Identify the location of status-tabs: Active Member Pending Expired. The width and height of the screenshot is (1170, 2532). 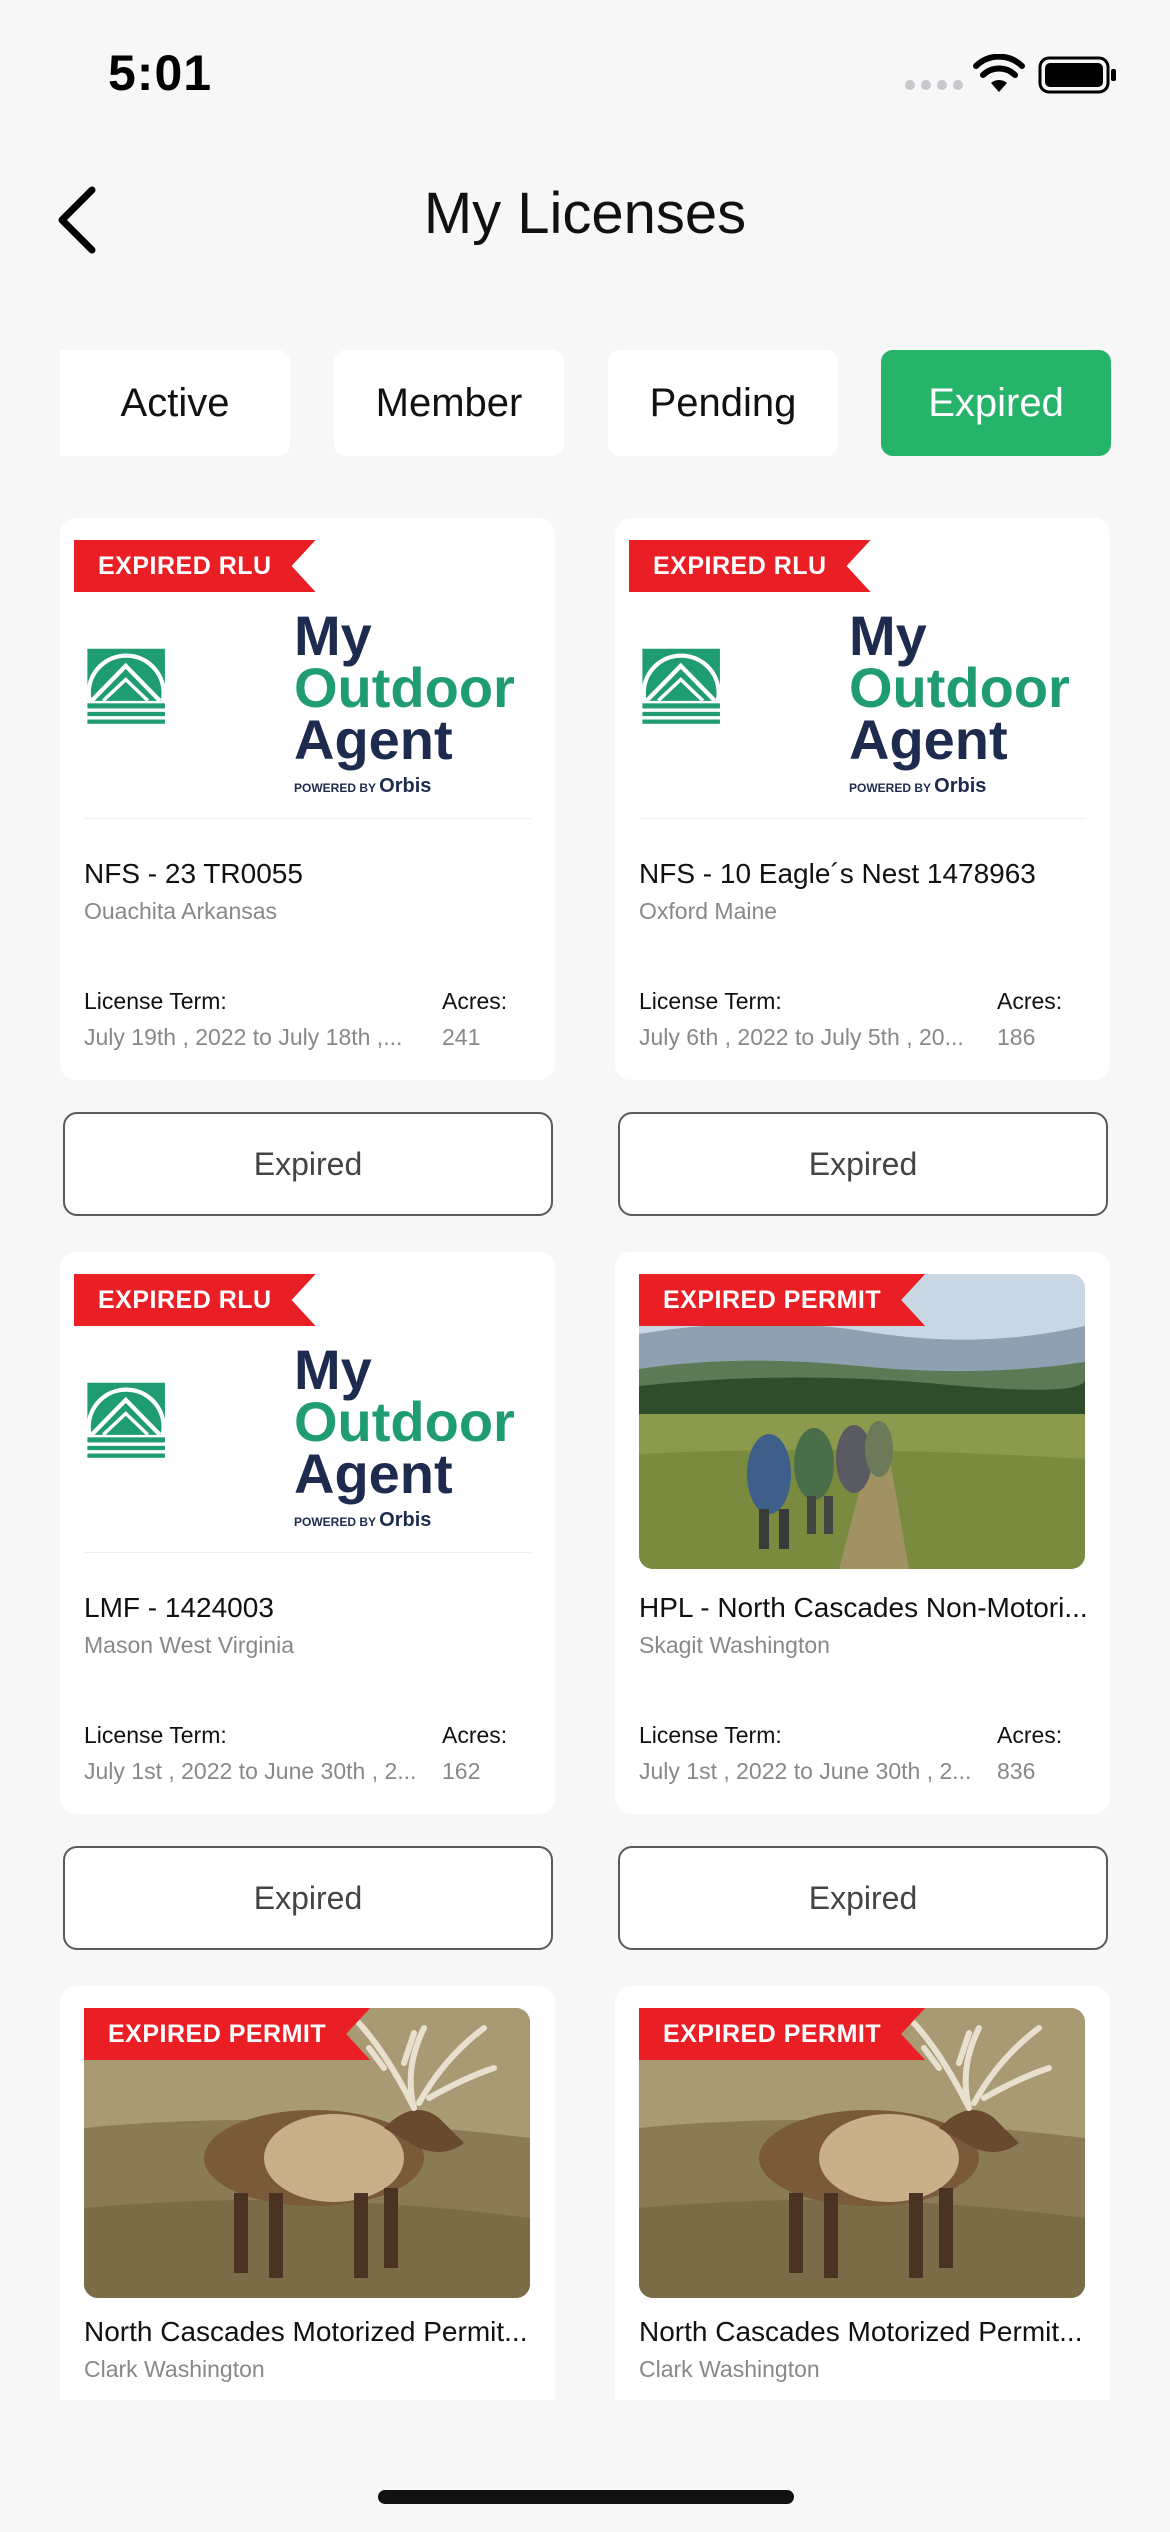
(585, 403).